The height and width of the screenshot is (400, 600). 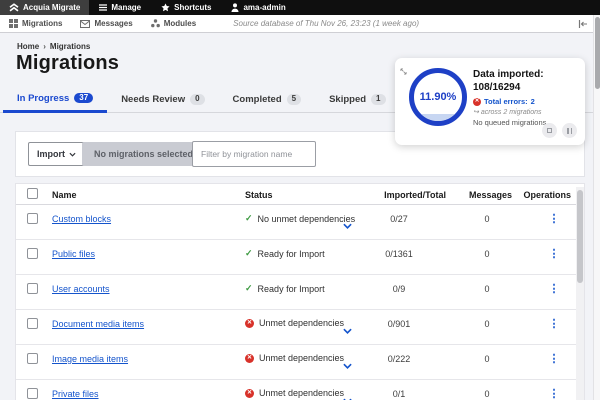 I want to click on manage-menu-item: Manage, so click(x=120, y=7).